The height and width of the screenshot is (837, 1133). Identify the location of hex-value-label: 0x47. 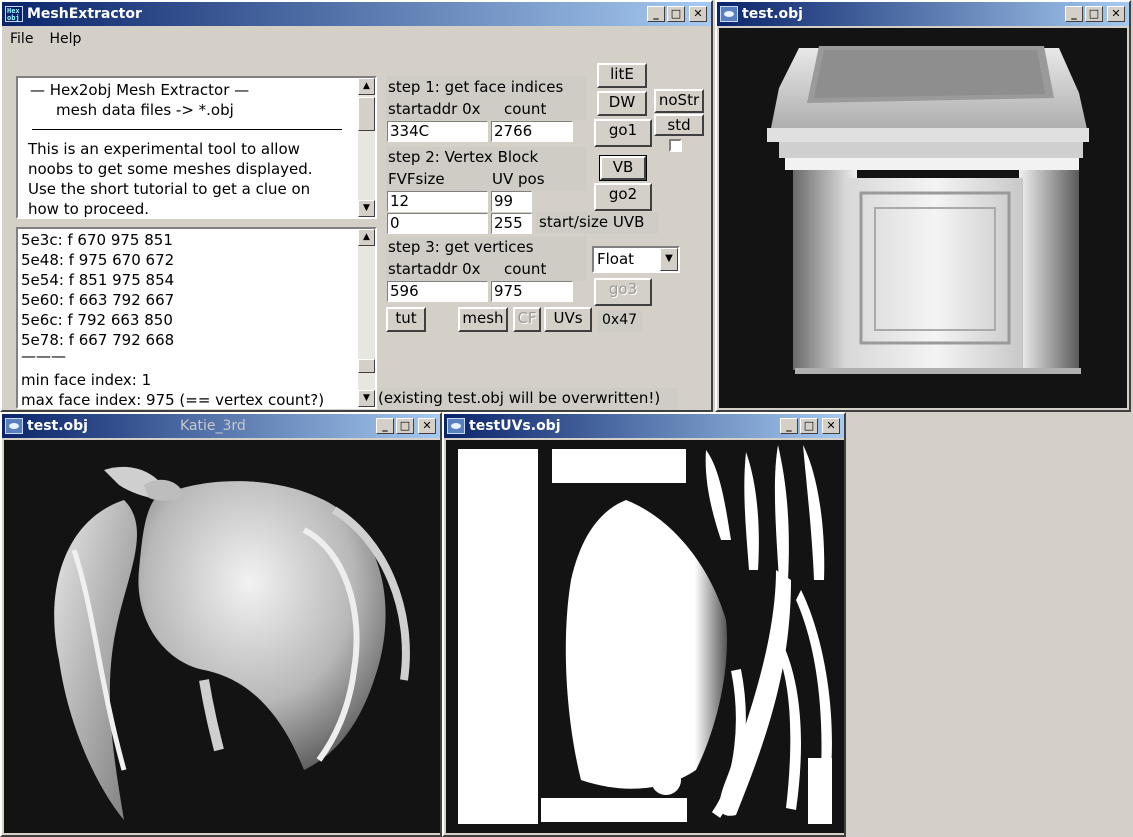
(620, 320).